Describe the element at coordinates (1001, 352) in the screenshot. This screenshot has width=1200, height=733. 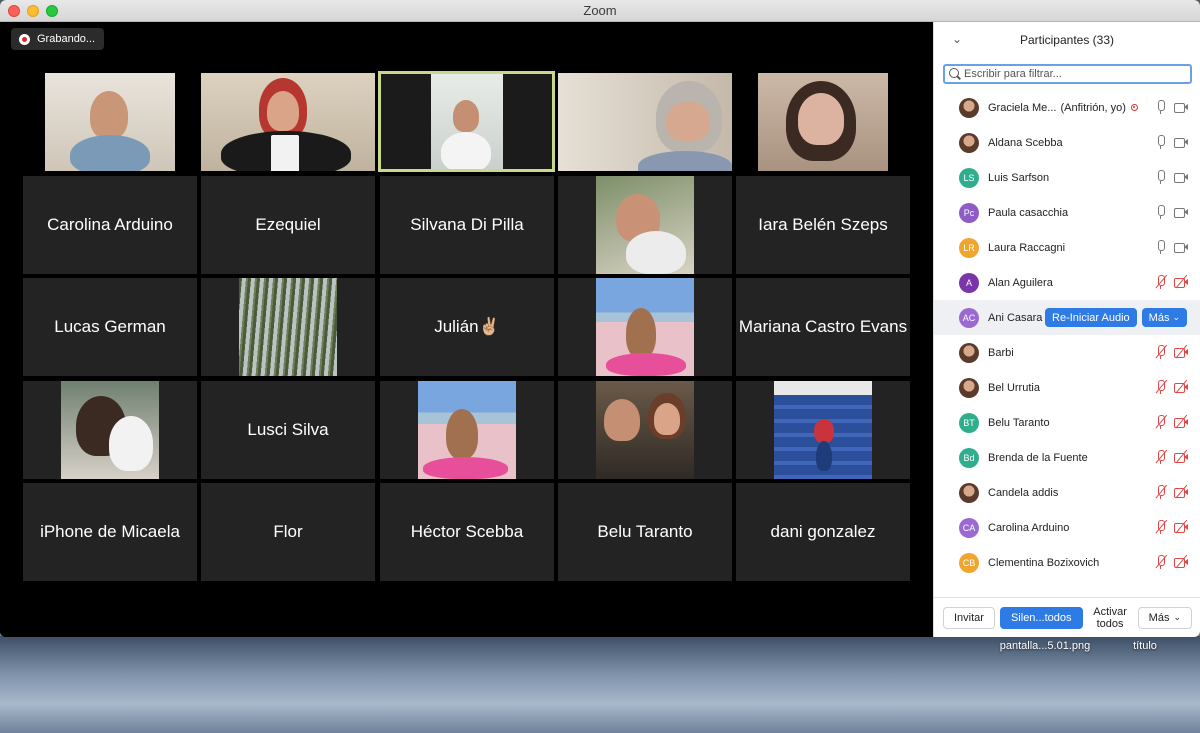
I see `participant-name-text: Barbi` at that location.